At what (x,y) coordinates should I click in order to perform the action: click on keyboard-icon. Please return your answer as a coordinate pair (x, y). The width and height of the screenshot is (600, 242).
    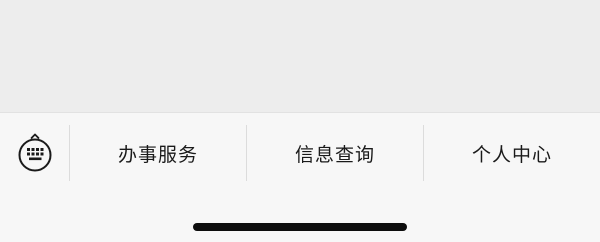
    Looking at the image, I should click on (35, 153).